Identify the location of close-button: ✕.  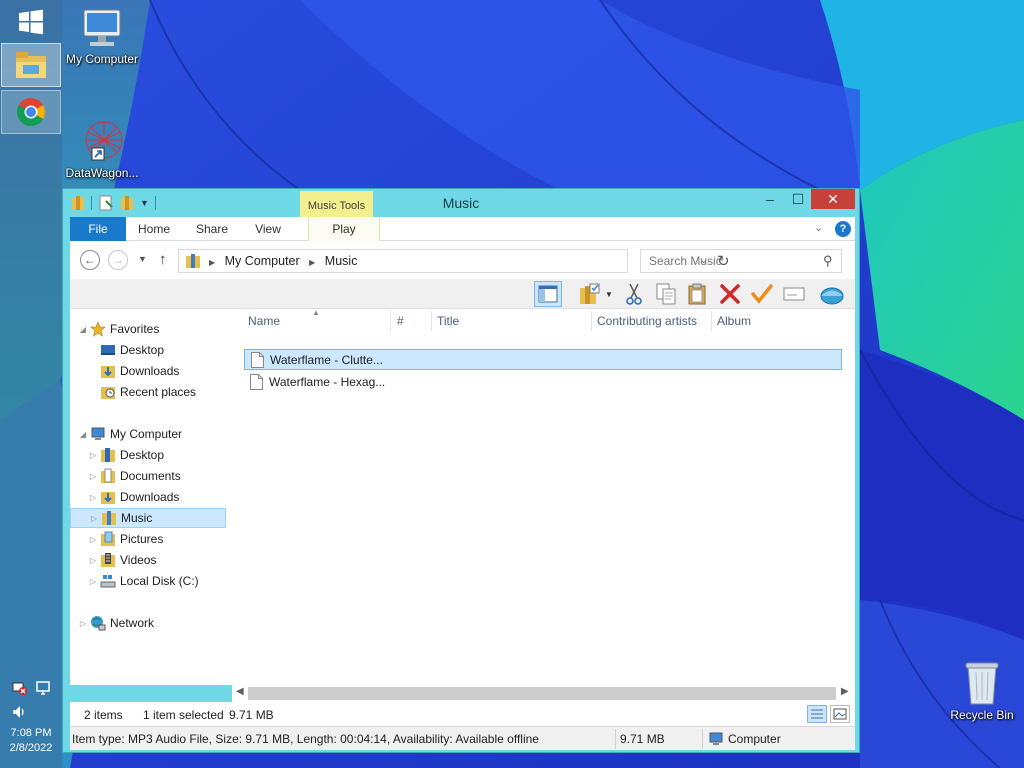
(833, 199).